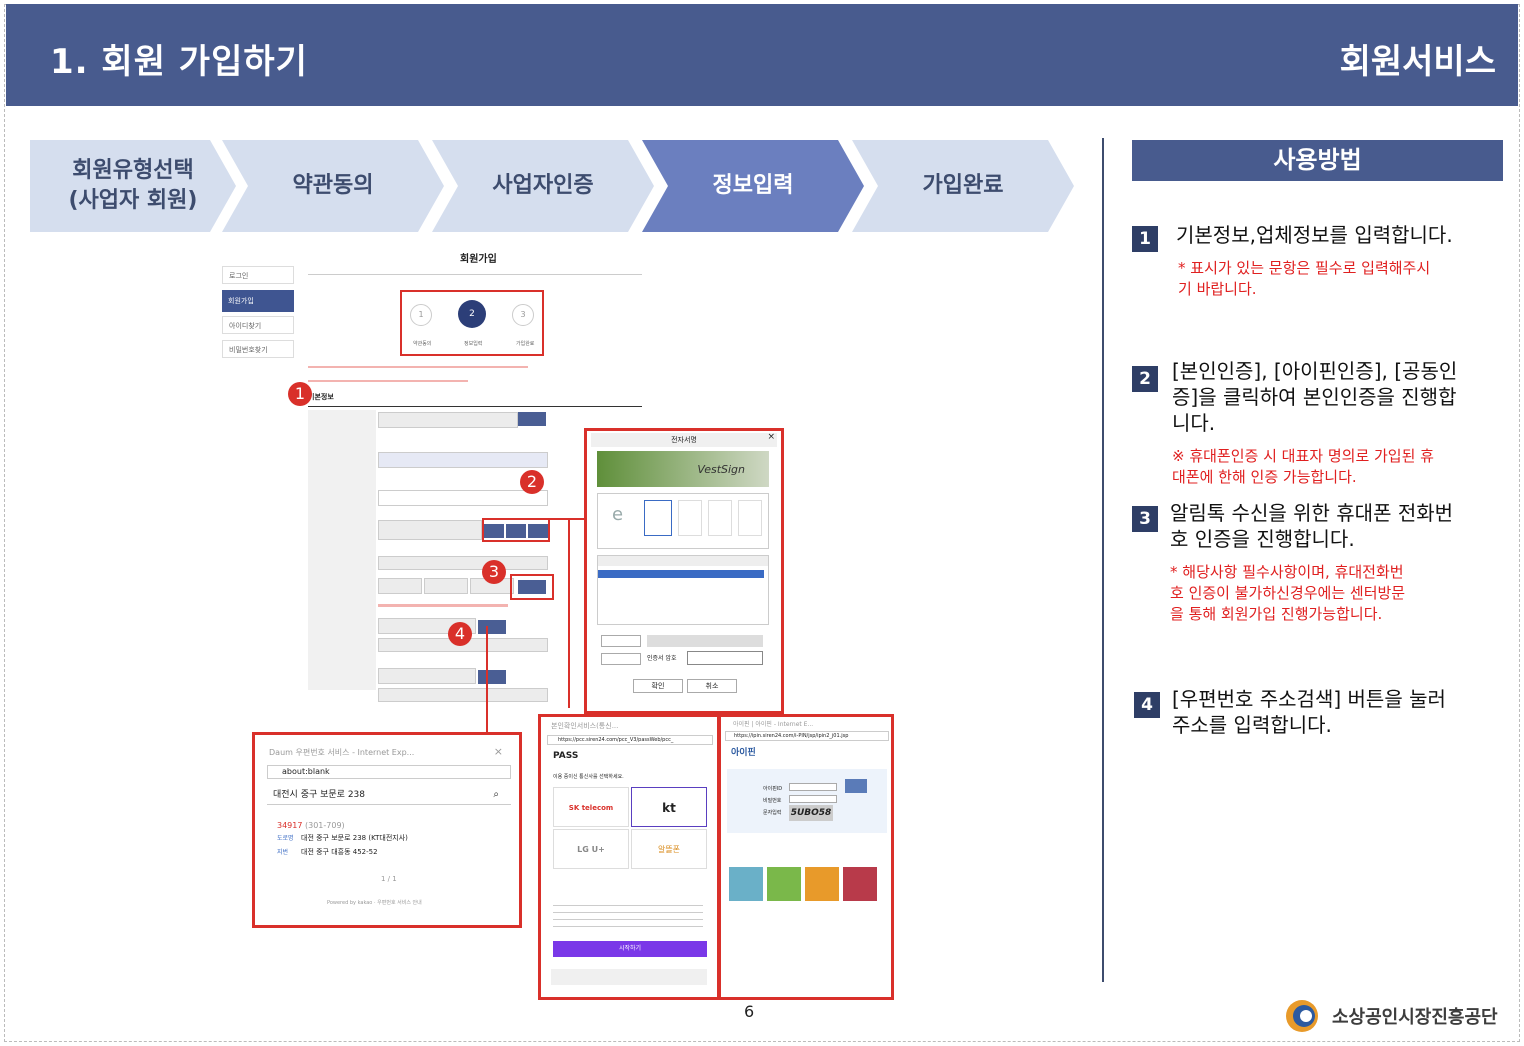 Image resolution: width=1524 pixels, height=1046 pixels. I want to click on zip-search-button, so click(492, 627).